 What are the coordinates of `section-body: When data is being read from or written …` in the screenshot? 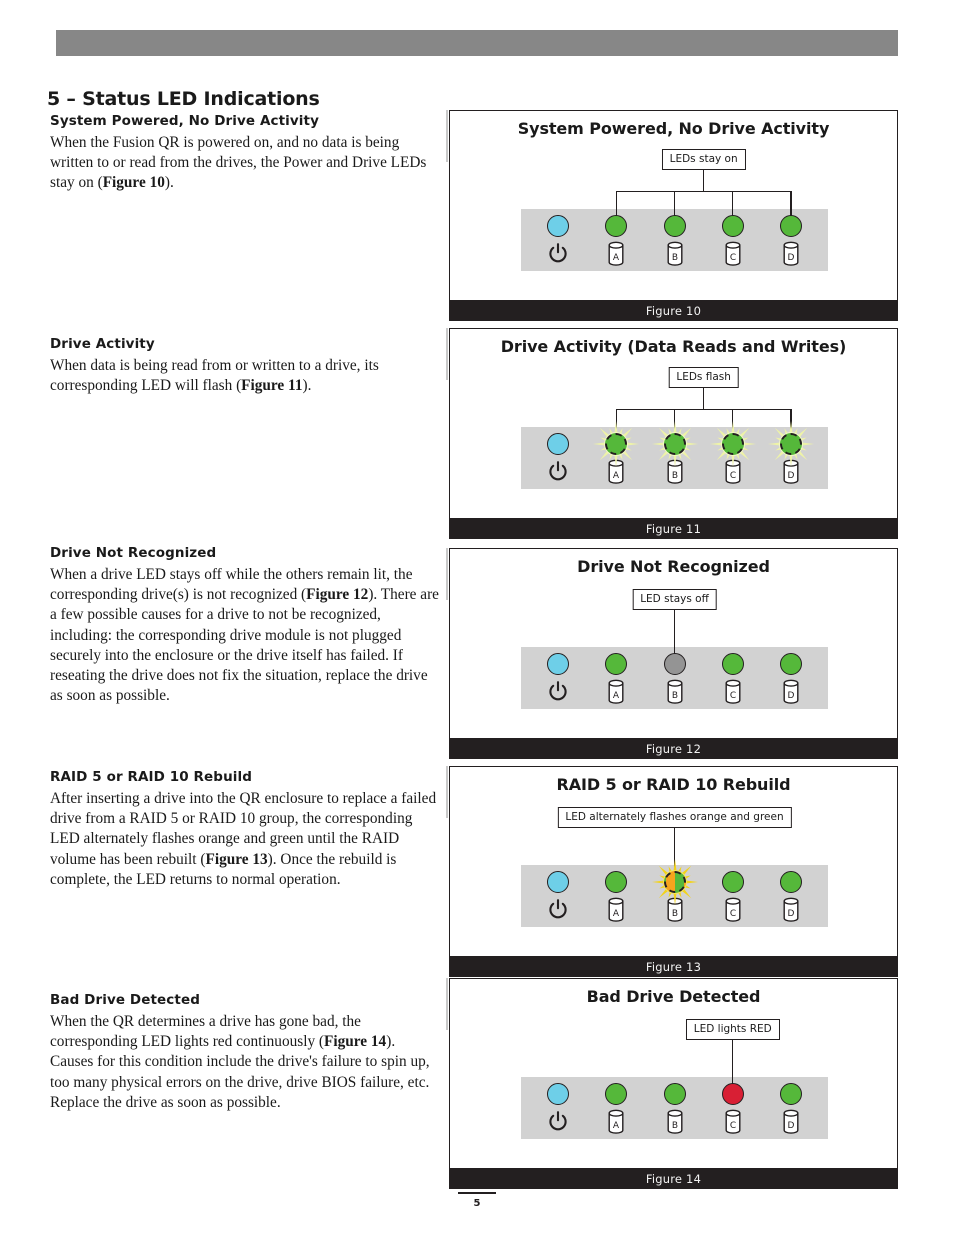 It's located at (214, 376).